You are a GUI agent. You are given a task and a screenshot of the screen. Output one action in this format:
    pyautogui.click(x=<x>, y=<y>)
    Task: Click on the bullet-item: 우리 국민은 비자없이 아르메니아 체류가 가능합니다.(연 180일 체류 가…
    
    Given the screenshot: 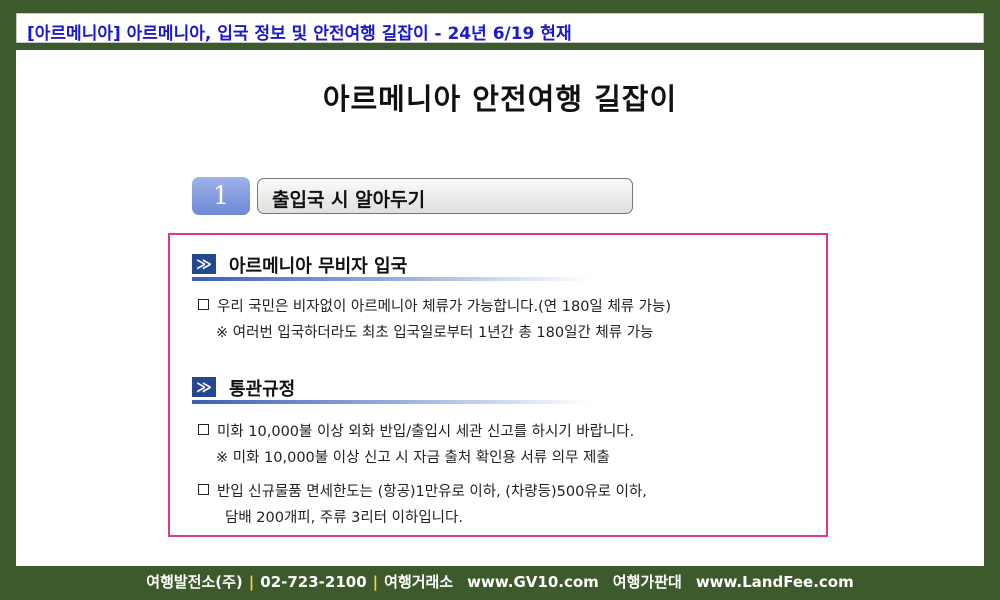 What is the action you would take?
    pyautogui.click(x=434, y=305)
    